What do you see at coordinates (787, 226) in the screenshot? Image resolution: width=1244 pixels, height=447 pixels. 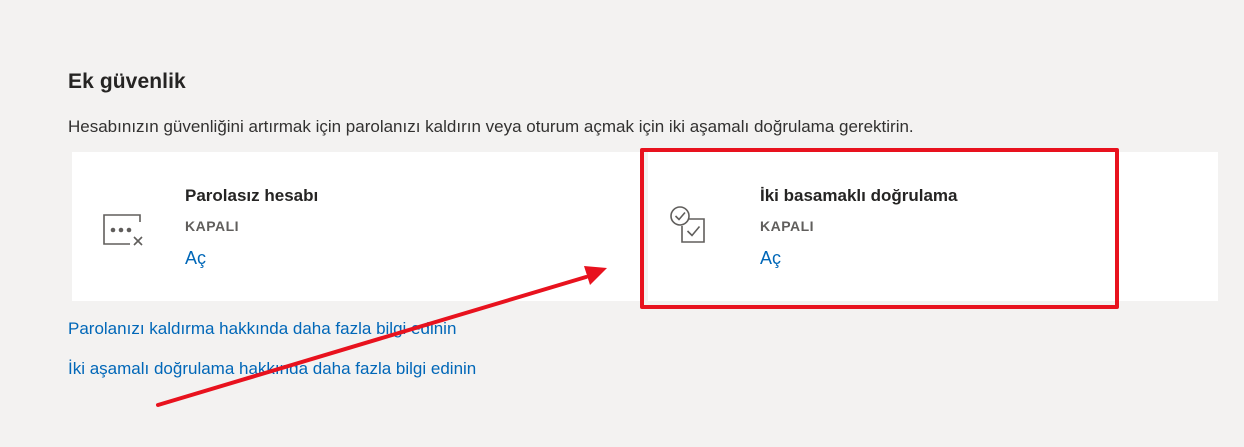 I see `two-step-status: KAPALI` at bounding box center [787, 226].